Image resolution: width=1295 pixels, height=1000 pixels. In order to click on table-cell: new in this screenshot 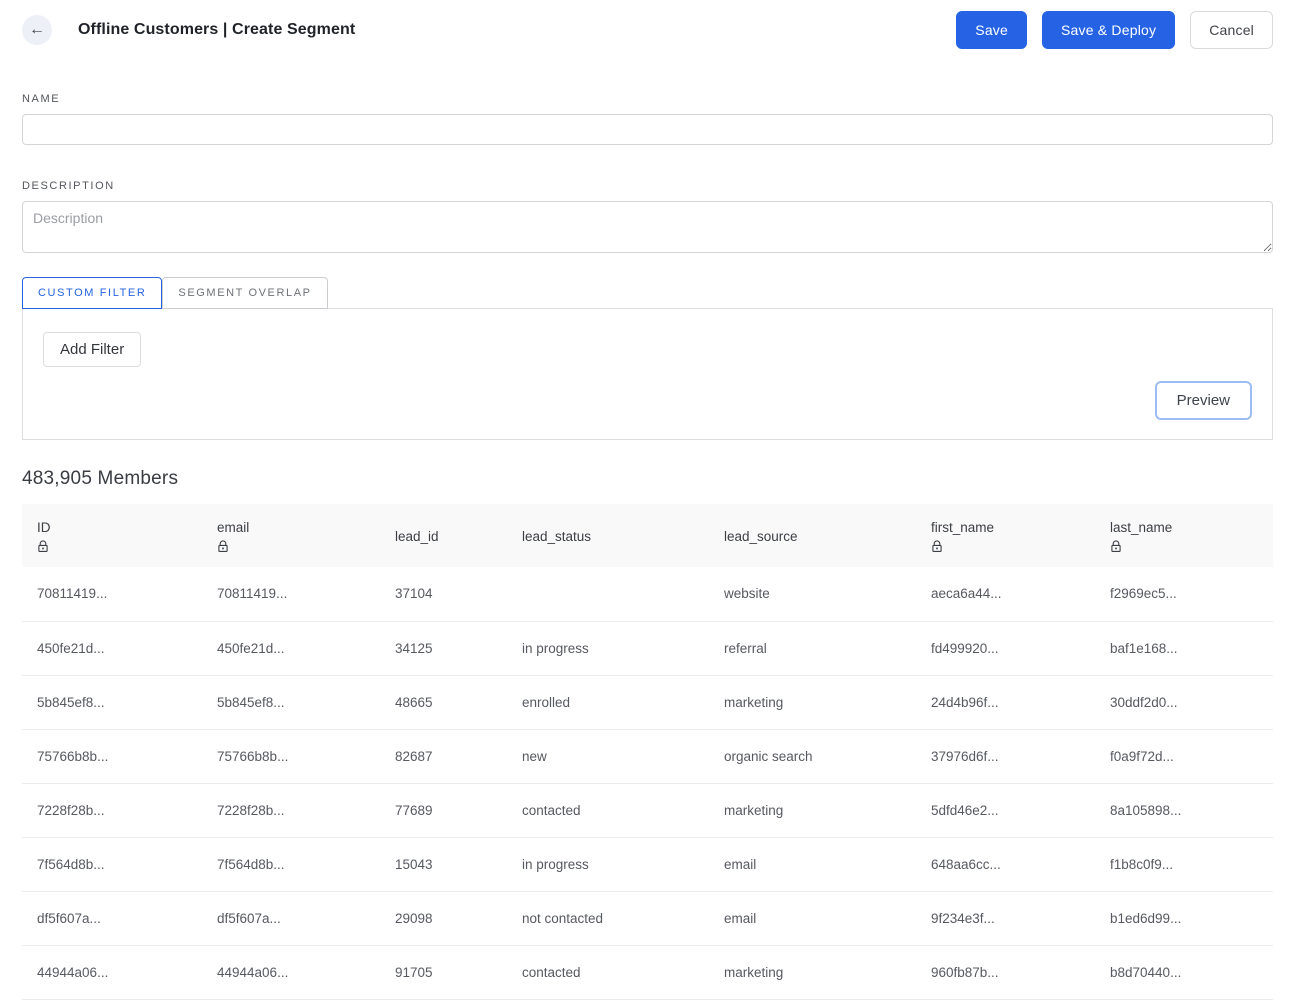, I will do `click(608, 756)`.